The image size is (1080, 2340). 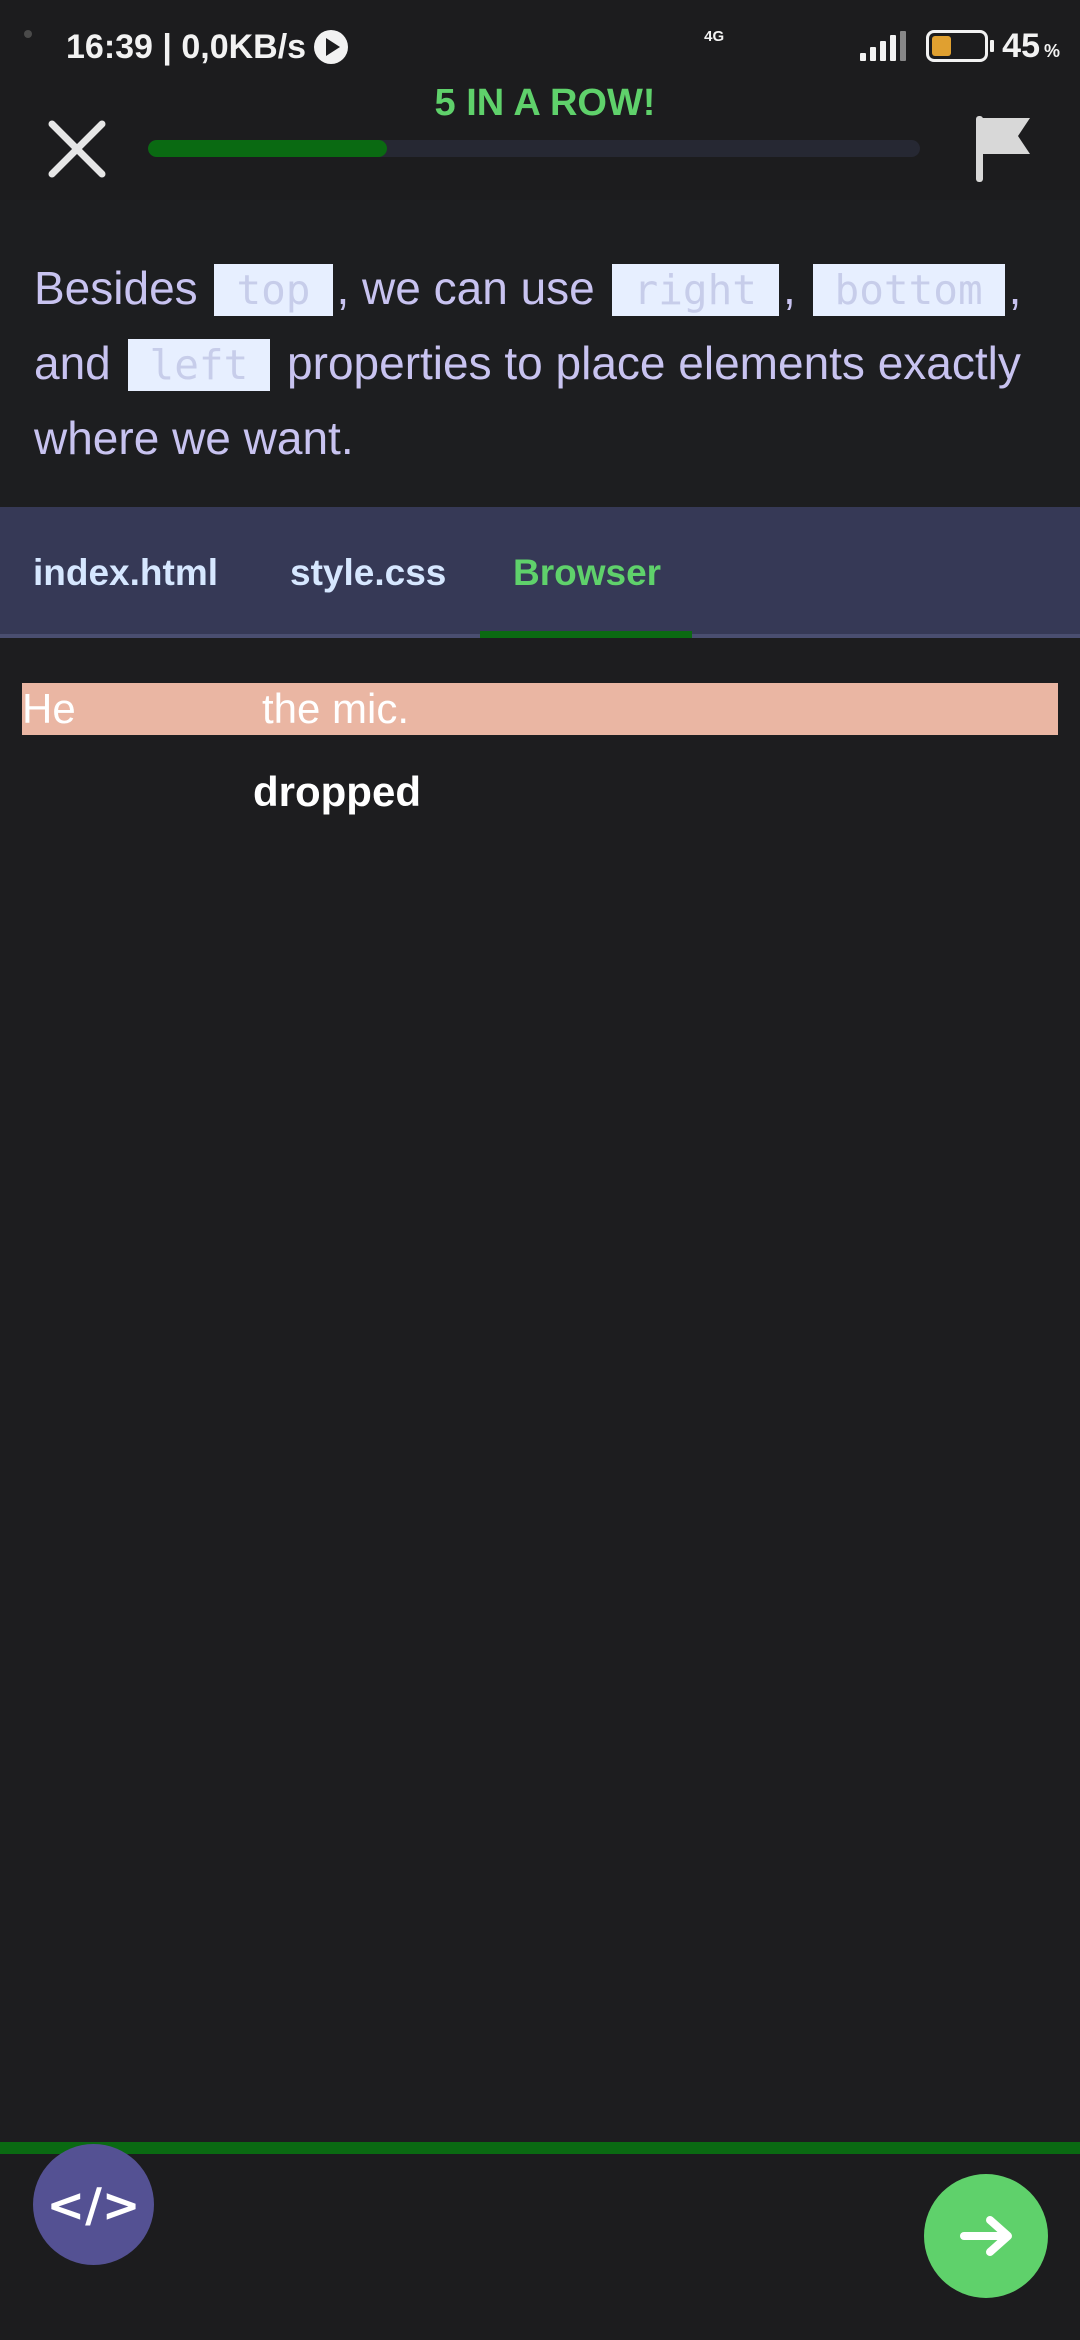 I want to click on lesson-header: 5 IN A ROW!, so click(x=540, y=141).